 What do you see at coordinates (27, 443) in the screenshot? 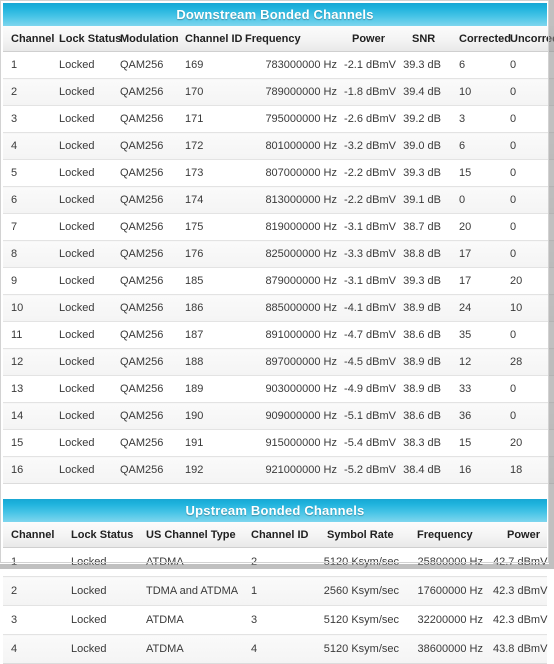
I see `cell-channel: 15` at bounding box center [27, 443].